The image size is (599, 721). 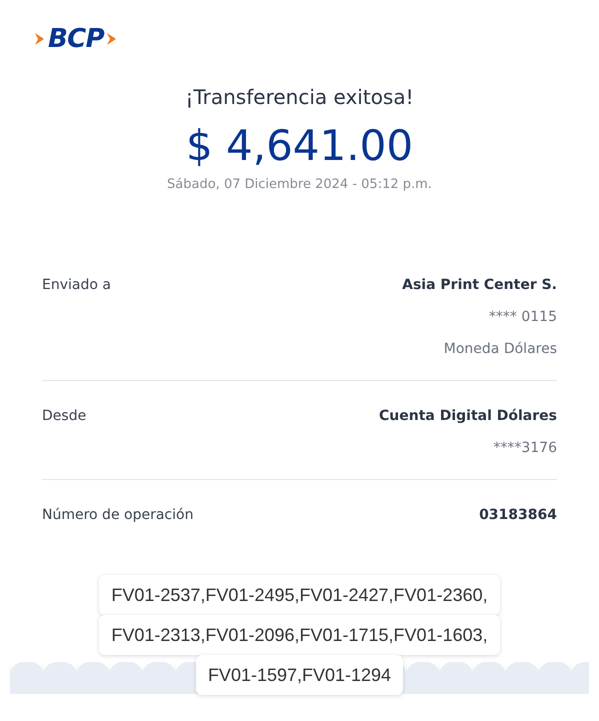 What do you see at coordinates (518, 515) in the screenshot?
I see `detail-value: 03183864` at bounding box center [518, 515].